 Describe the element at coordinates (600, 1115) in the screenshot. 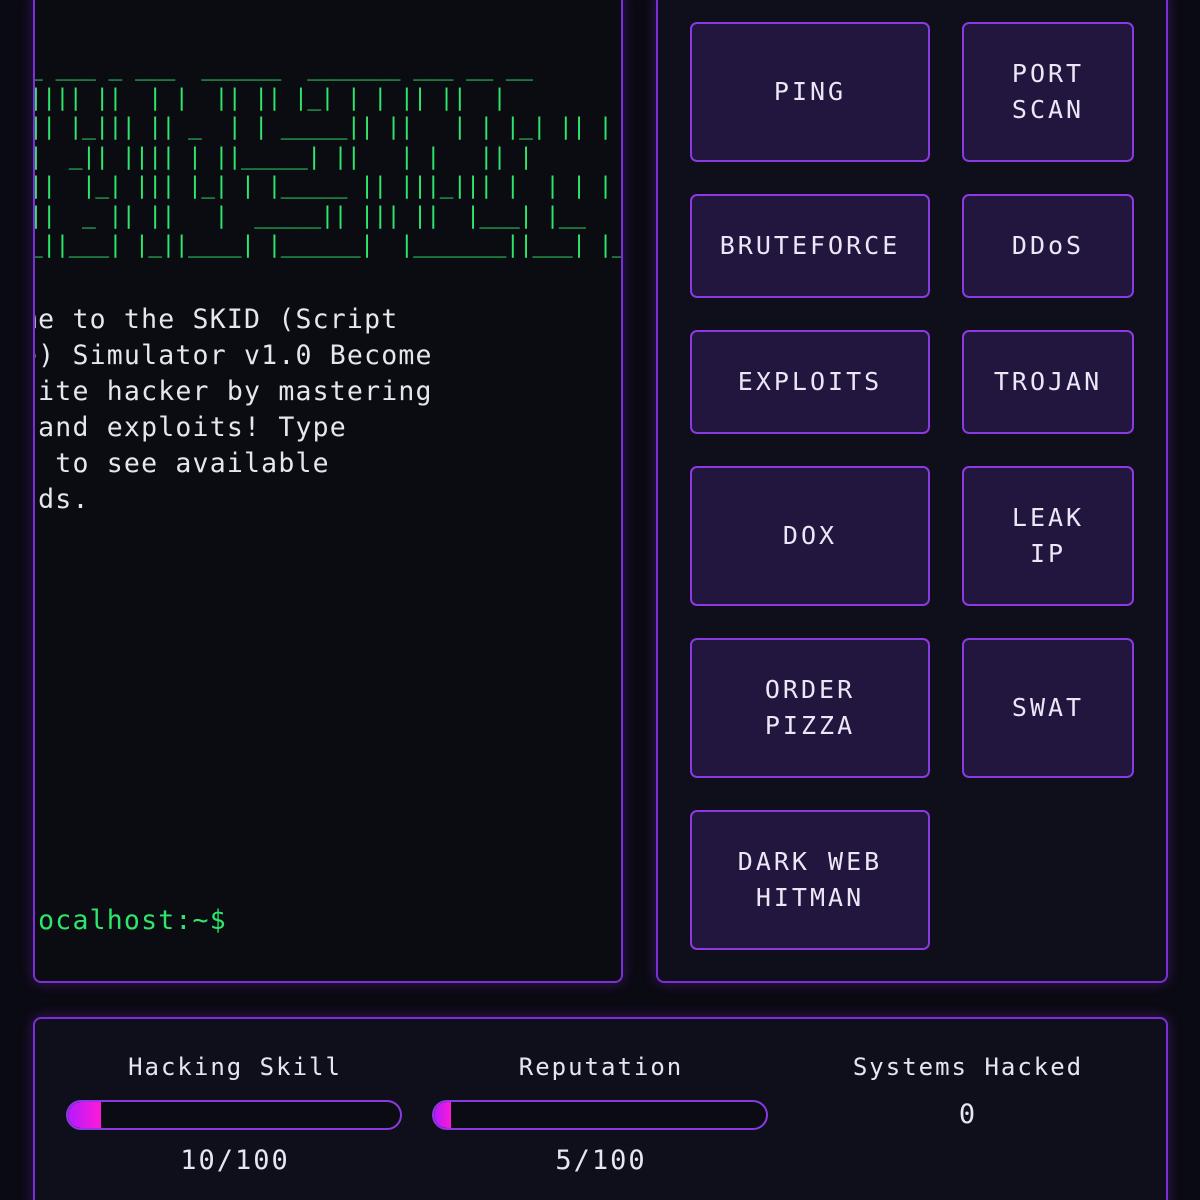

I see `reputation-bar` at that location.